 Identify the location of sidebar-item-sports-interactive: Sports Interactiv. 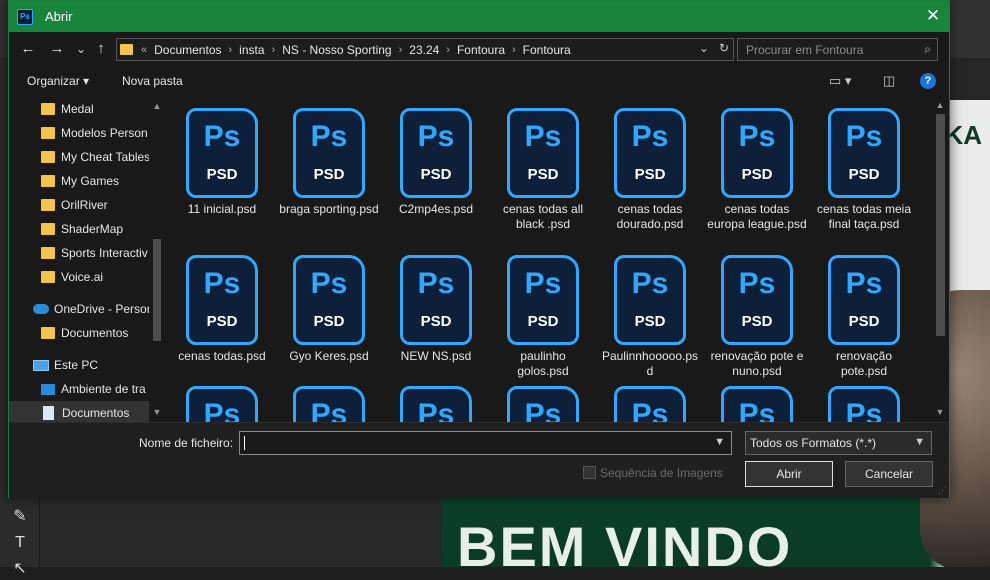
(79, 253).